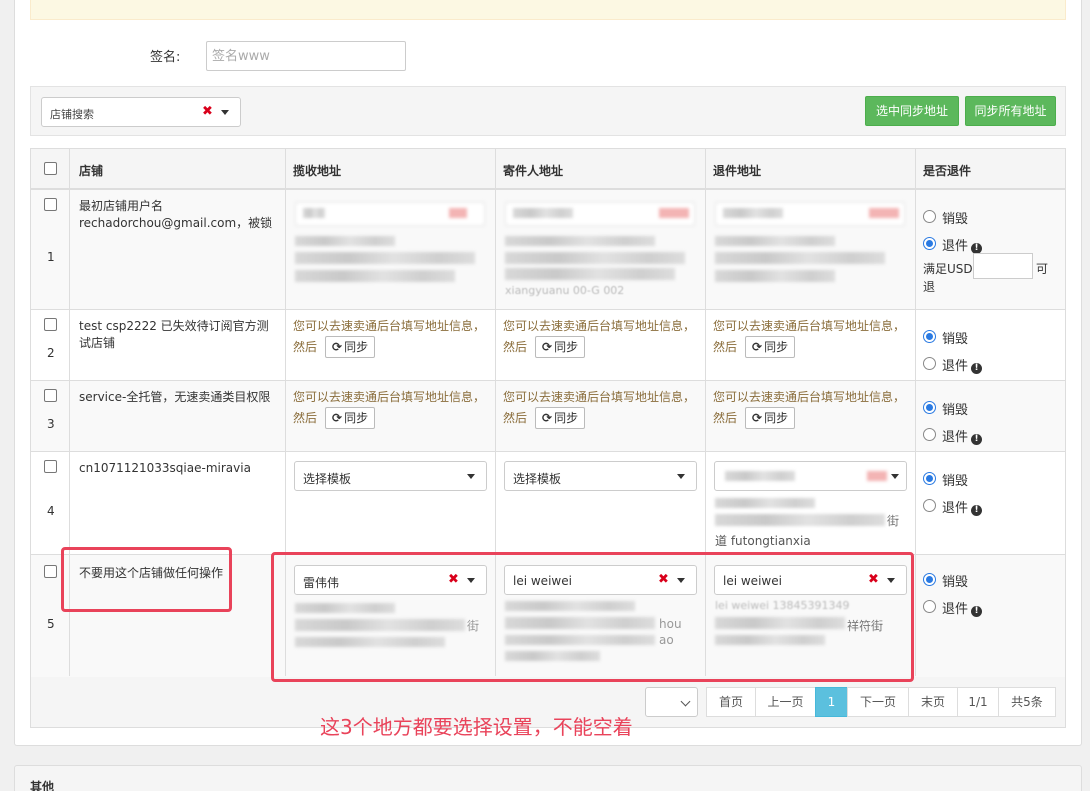 The width and height of the screenshot is (1090, 791). I want to click on row-number: 1, so click(51, 257).